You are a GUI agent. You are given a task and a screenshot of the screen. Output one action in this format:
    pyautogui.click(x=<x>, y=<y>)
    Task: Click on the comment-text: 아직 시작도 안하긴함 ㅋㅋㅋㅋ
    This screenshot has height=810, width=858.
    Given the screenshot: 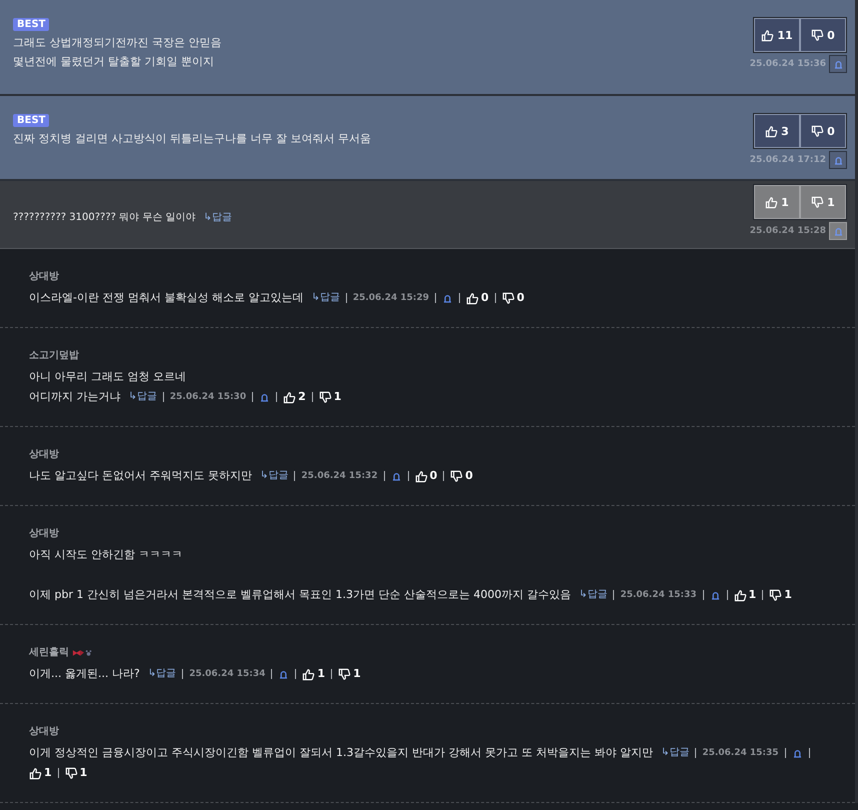 What is the action you would take?
    pyautogui.click(x=105, y=555)
    